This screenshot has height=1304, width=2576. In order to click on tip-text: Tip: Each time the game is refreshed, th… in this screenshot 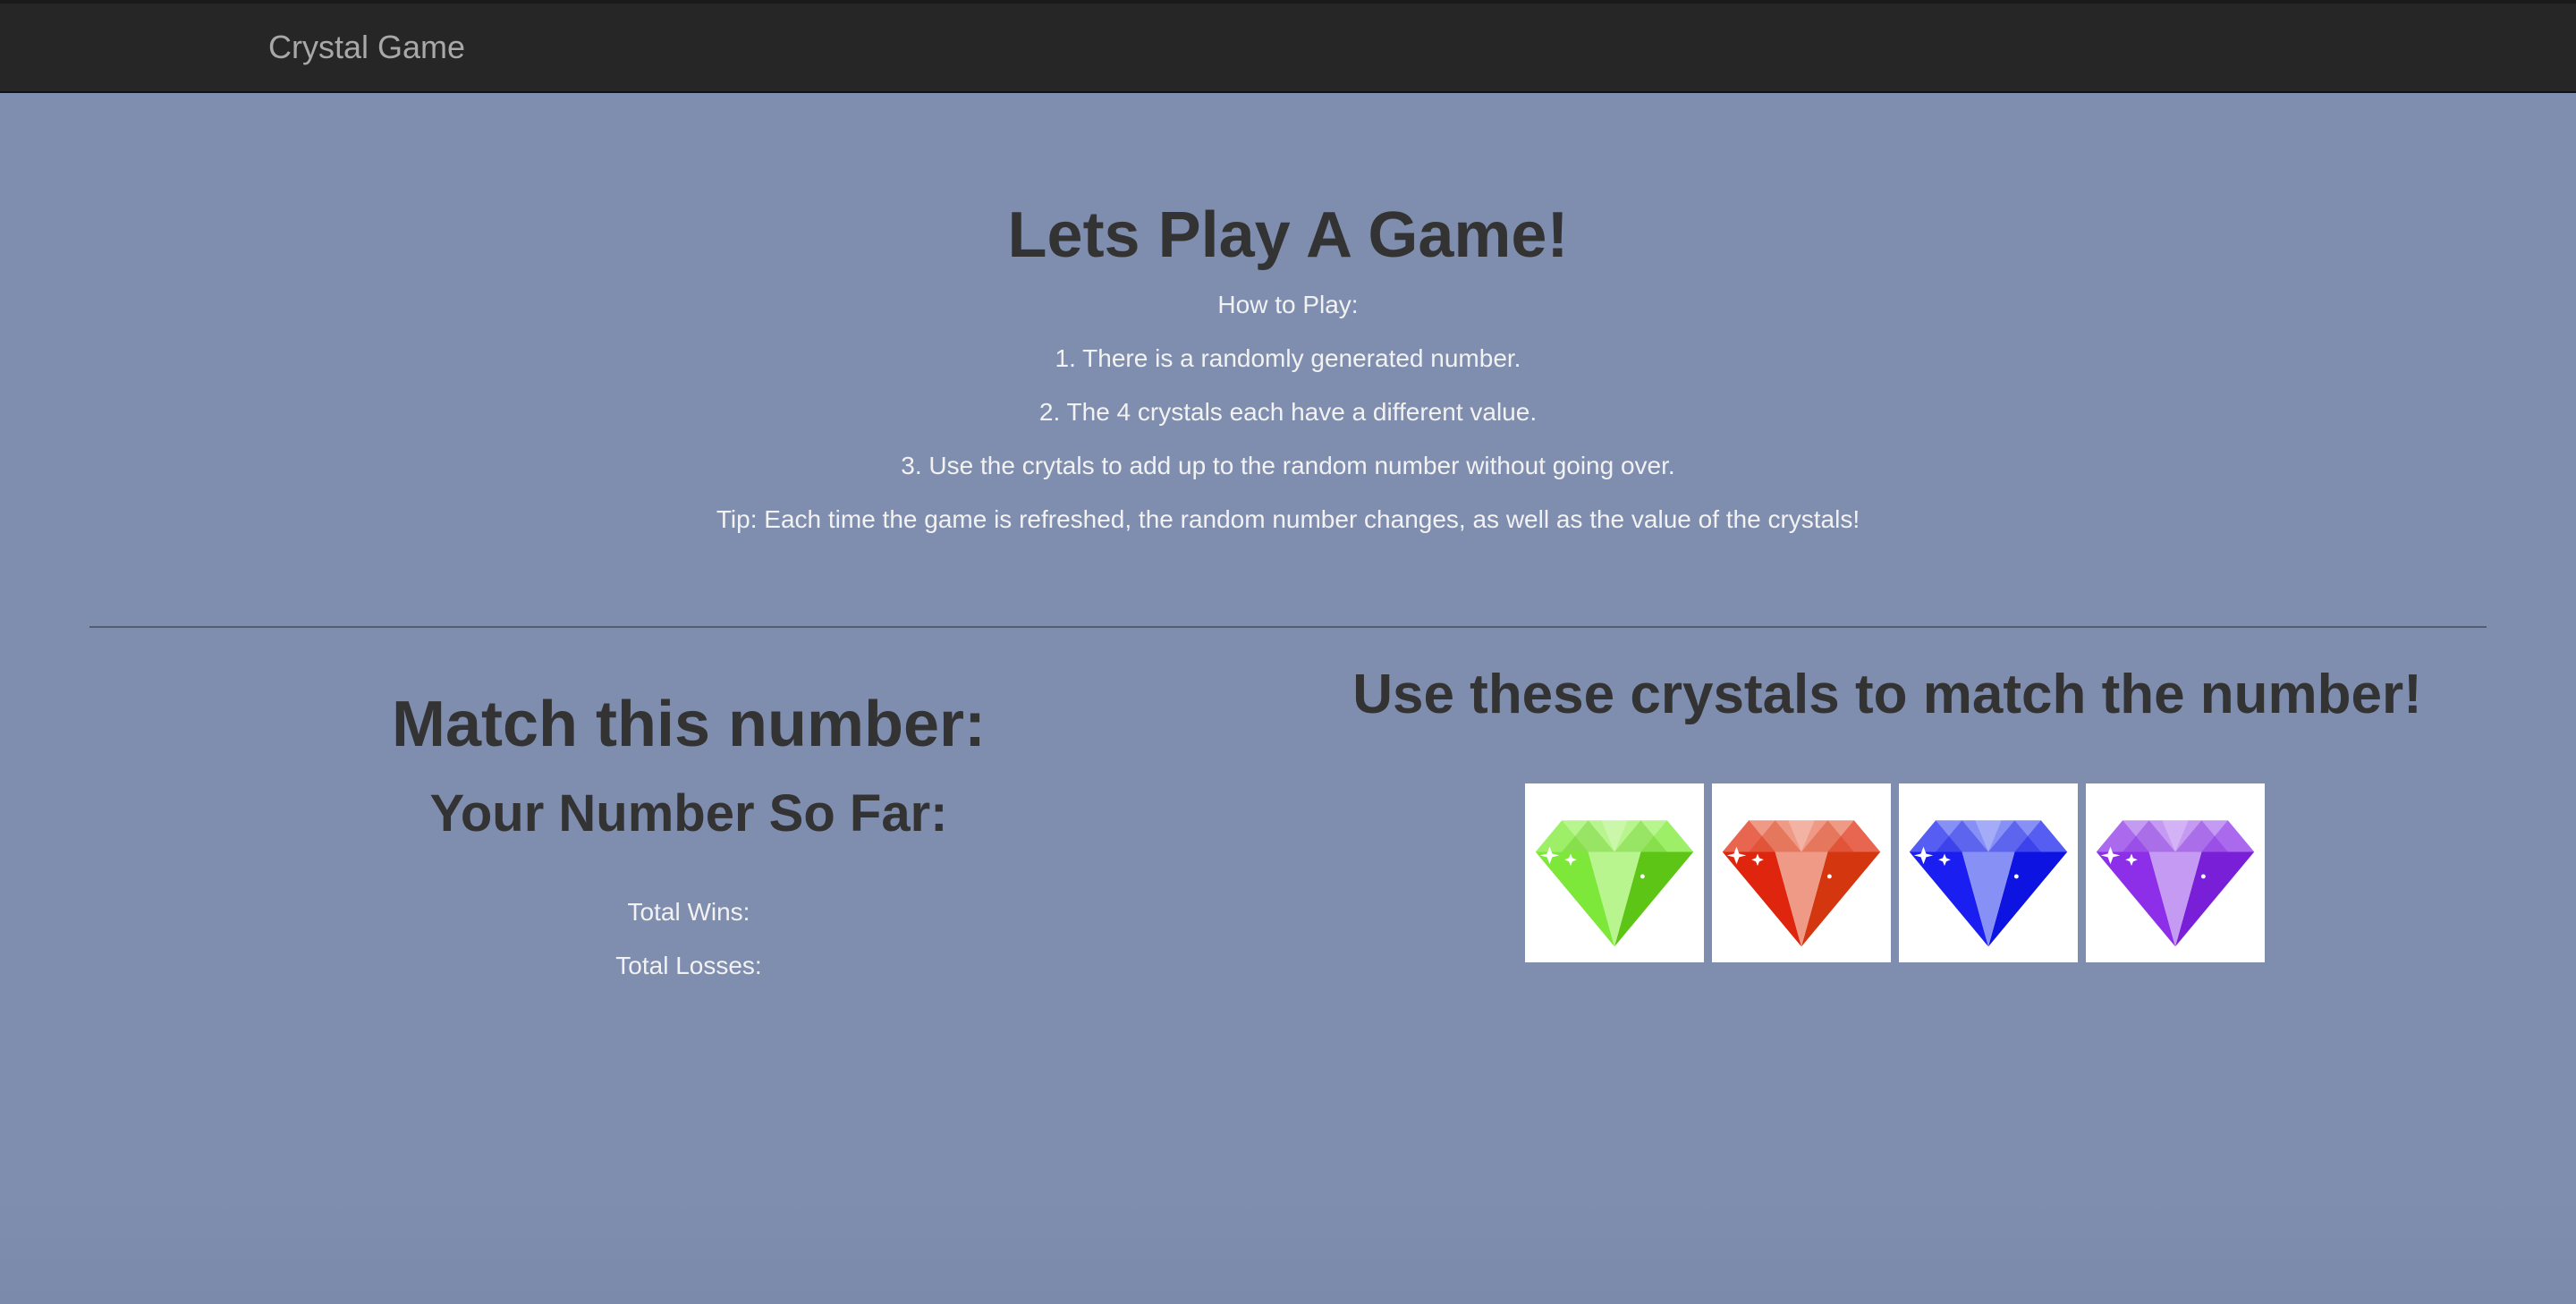, I will do `click(1288, 519)`.